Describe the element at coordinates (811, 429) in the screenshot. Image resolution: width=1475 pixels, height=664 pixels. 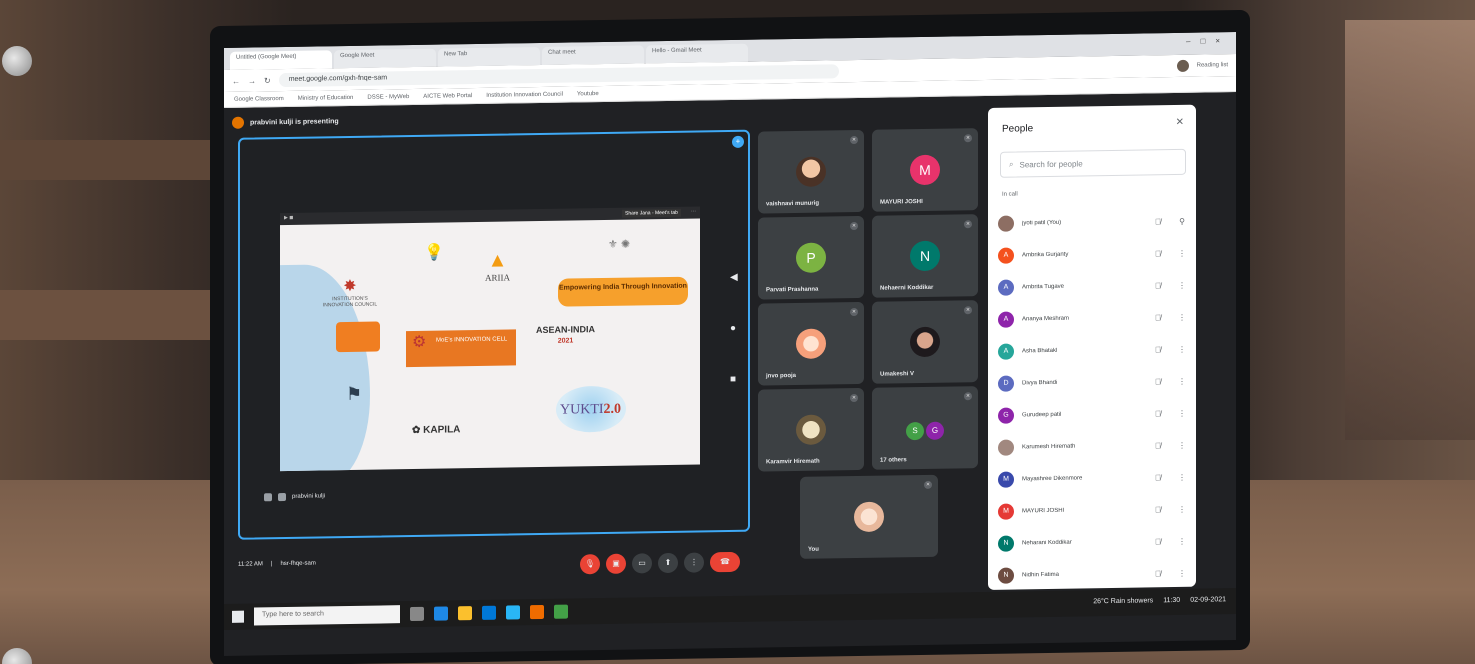
I see `participant-tile: ✕ Karamvir Hiremath` at that location.